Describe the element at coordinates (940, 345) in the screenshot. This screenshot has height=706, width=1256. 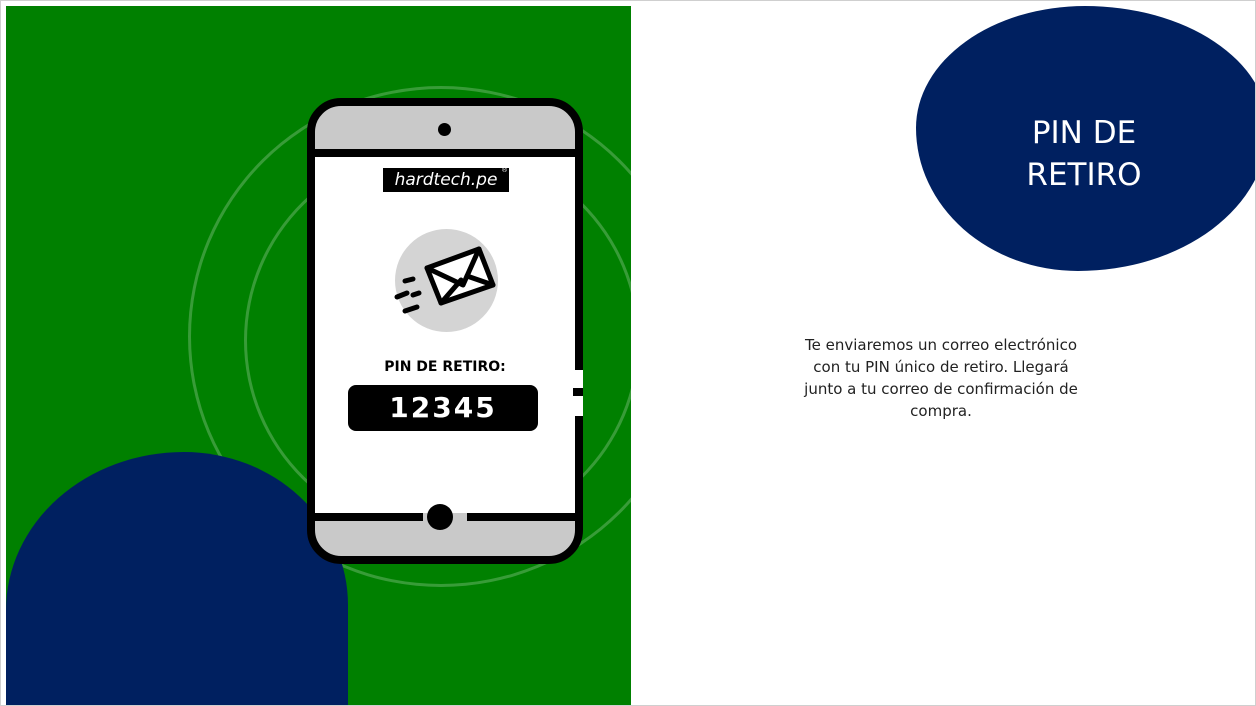
I see `description-line-1: Te enviaremos un correo electrónico` at that location.